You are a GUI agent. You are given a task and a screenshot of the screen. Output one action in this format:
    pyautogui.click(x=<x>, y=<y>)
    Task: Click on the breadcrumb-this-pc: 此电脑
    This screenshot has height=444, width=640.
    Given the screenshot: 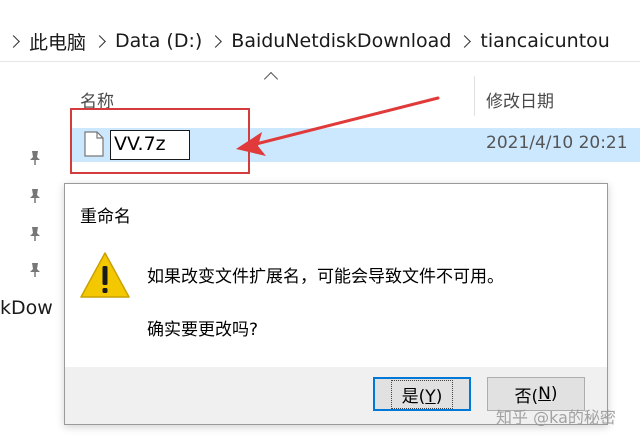 What is the action you would take?
    pyautogui.click(x=57, y=41)
    